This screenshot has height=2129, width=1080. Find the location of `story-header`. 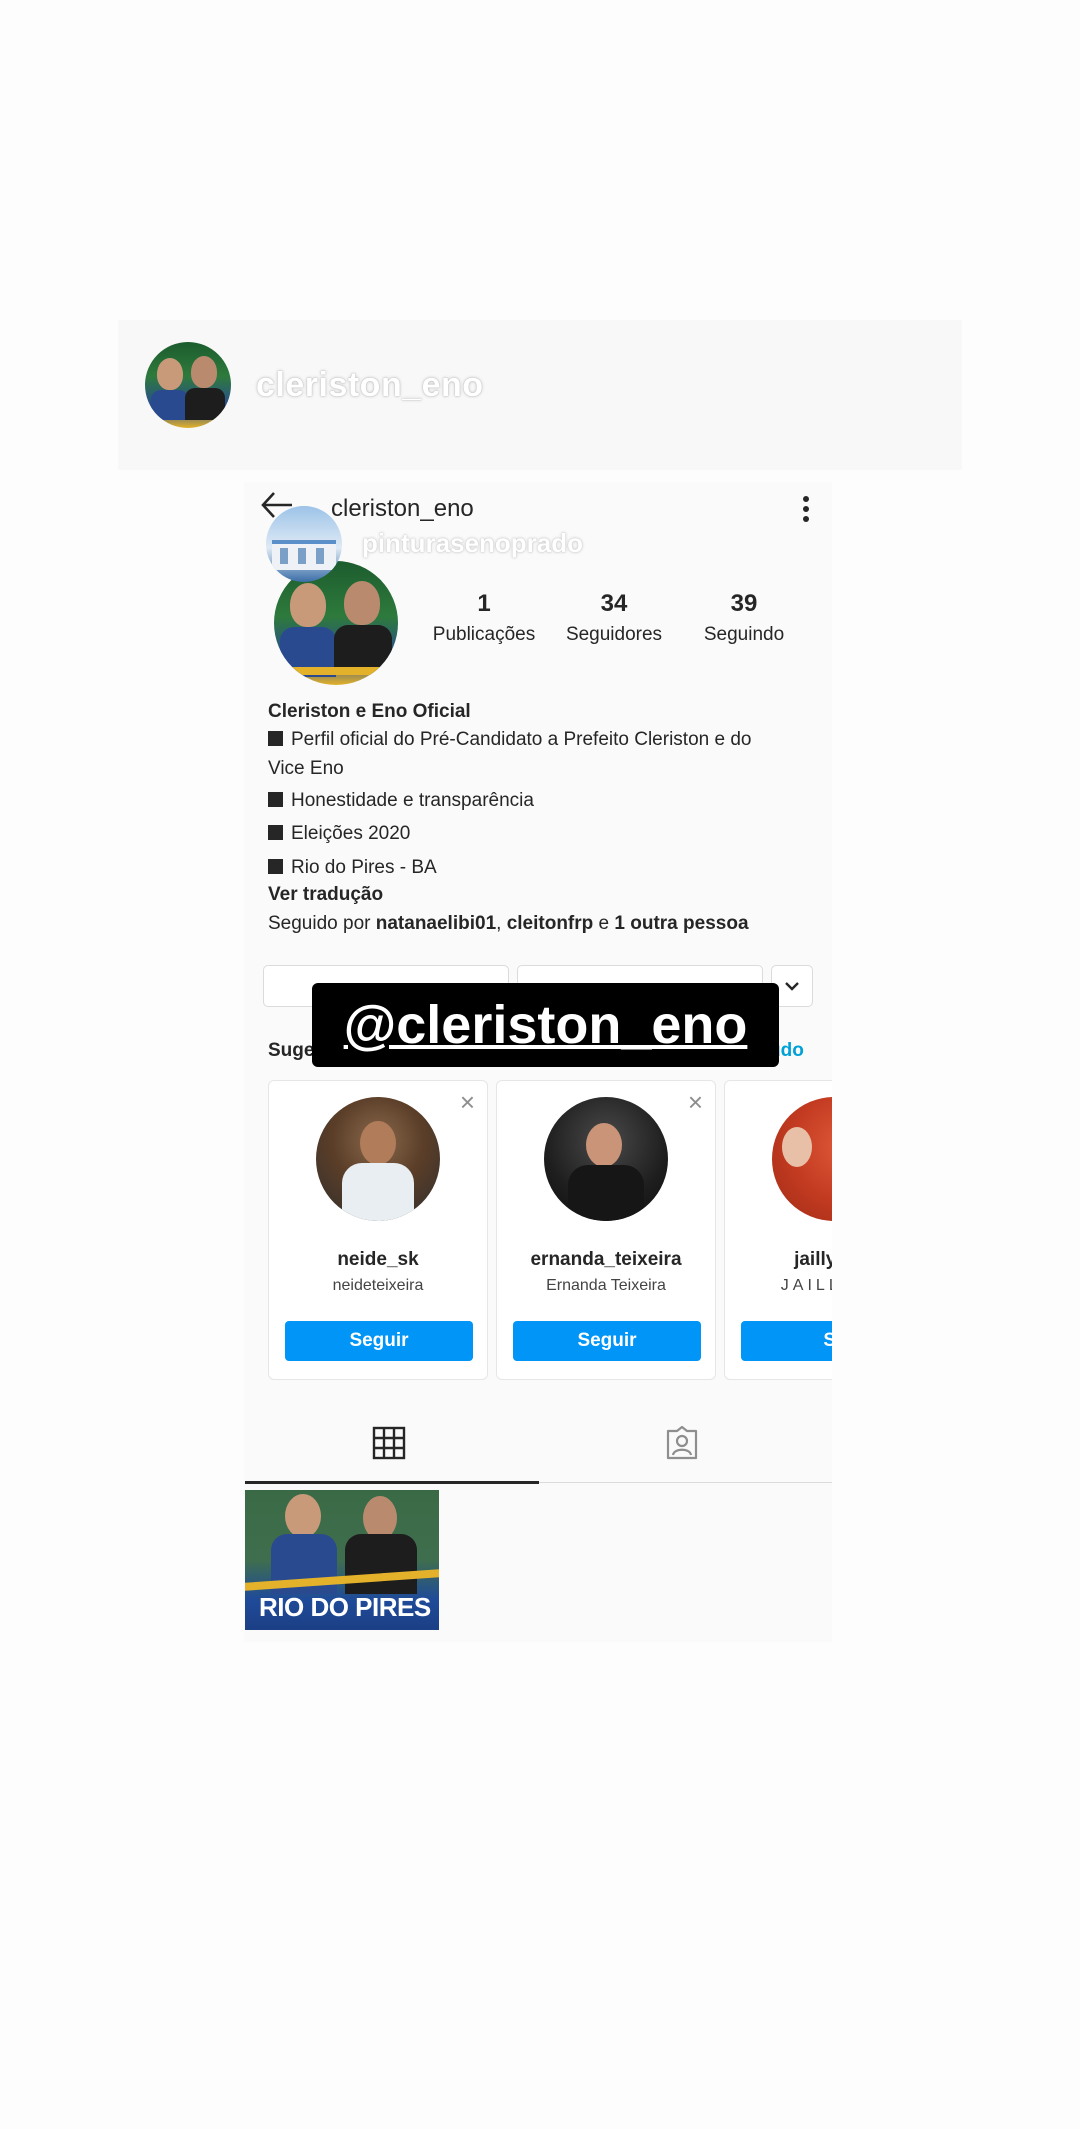

story-header is located at coordinates (540, 395).